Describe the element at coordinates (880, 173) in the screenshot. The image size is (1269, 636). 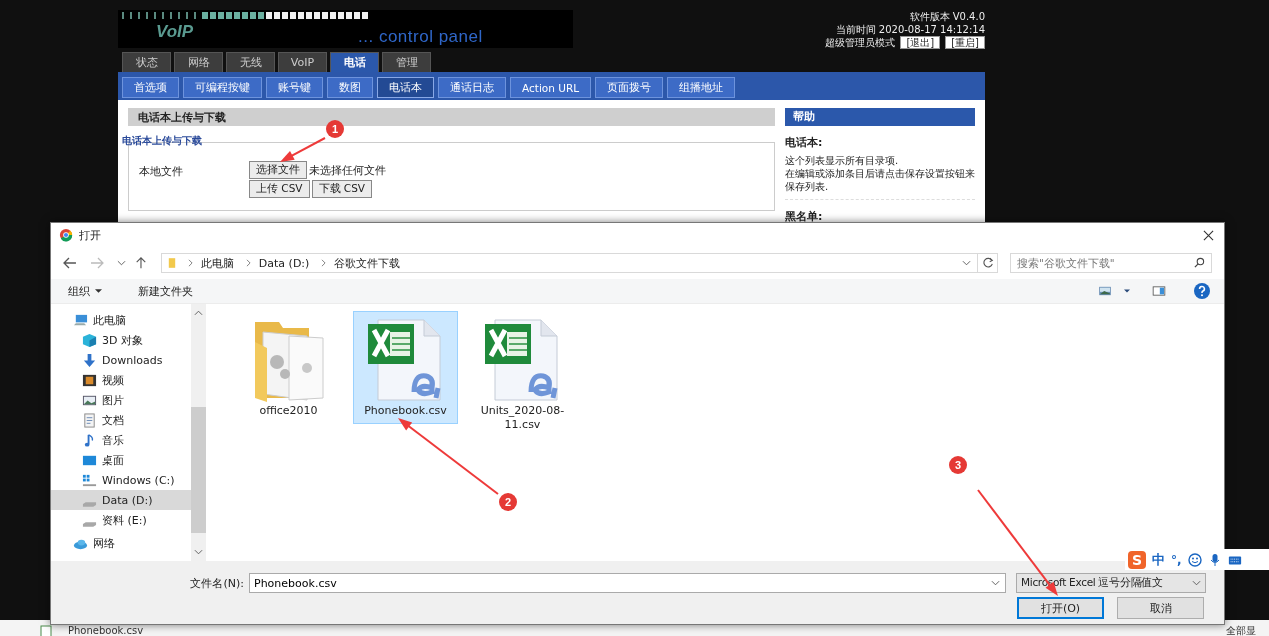
I see `help-text: 这个列表显示所有目录项. 在编辑或添加条目后请点击保存设置按钮来保存列表.` at that location.